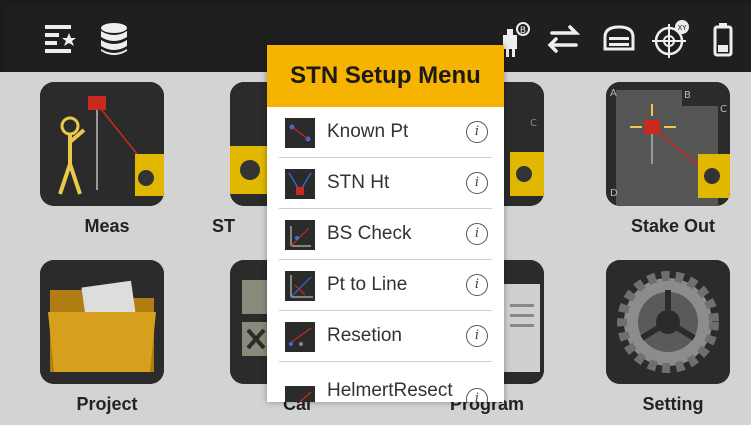 This screenshot has height=425, width=751. What do you see at coordinates (300, 133) in the screenshot?
I see `known-point-icon` at bounding box center [300, 133].